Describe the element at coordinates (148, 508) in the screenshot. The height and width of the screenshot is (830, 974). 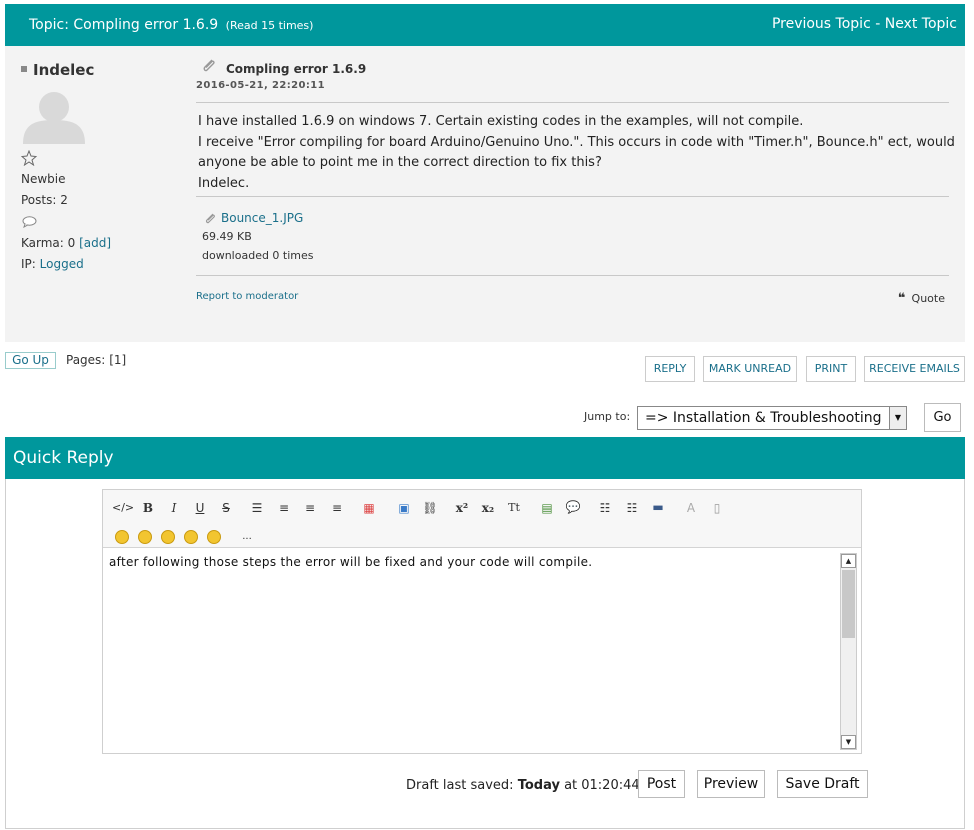
I see `bold-icon: B` at that location.